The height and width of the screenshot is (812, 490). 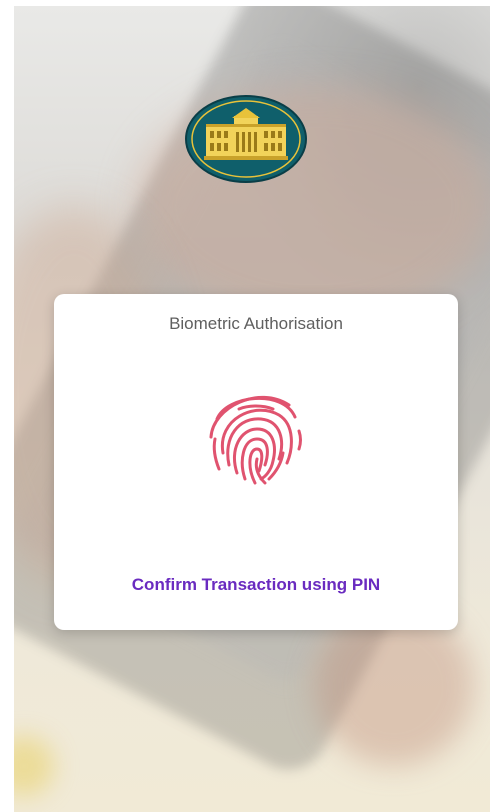 I want to click on confirm-with-pin-button: Confirm Transaction using PIN, so click(x=256, y=585).